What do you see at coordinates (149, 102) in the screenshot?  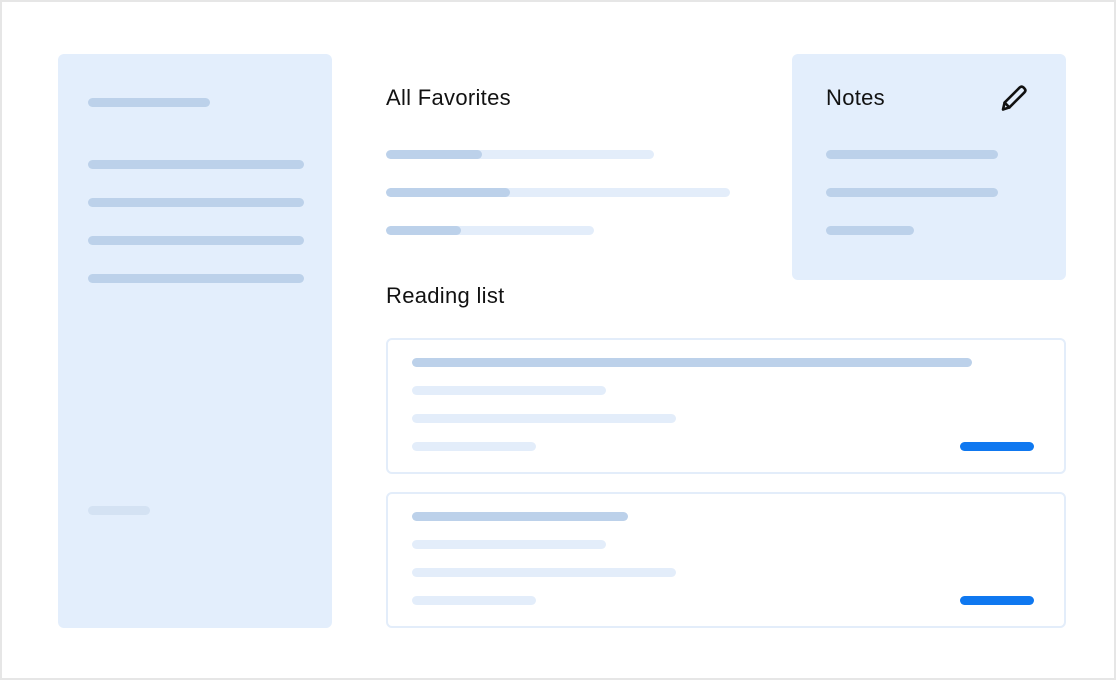 I see `sidebar-title-placeholder` at bounding box center [149, 102].